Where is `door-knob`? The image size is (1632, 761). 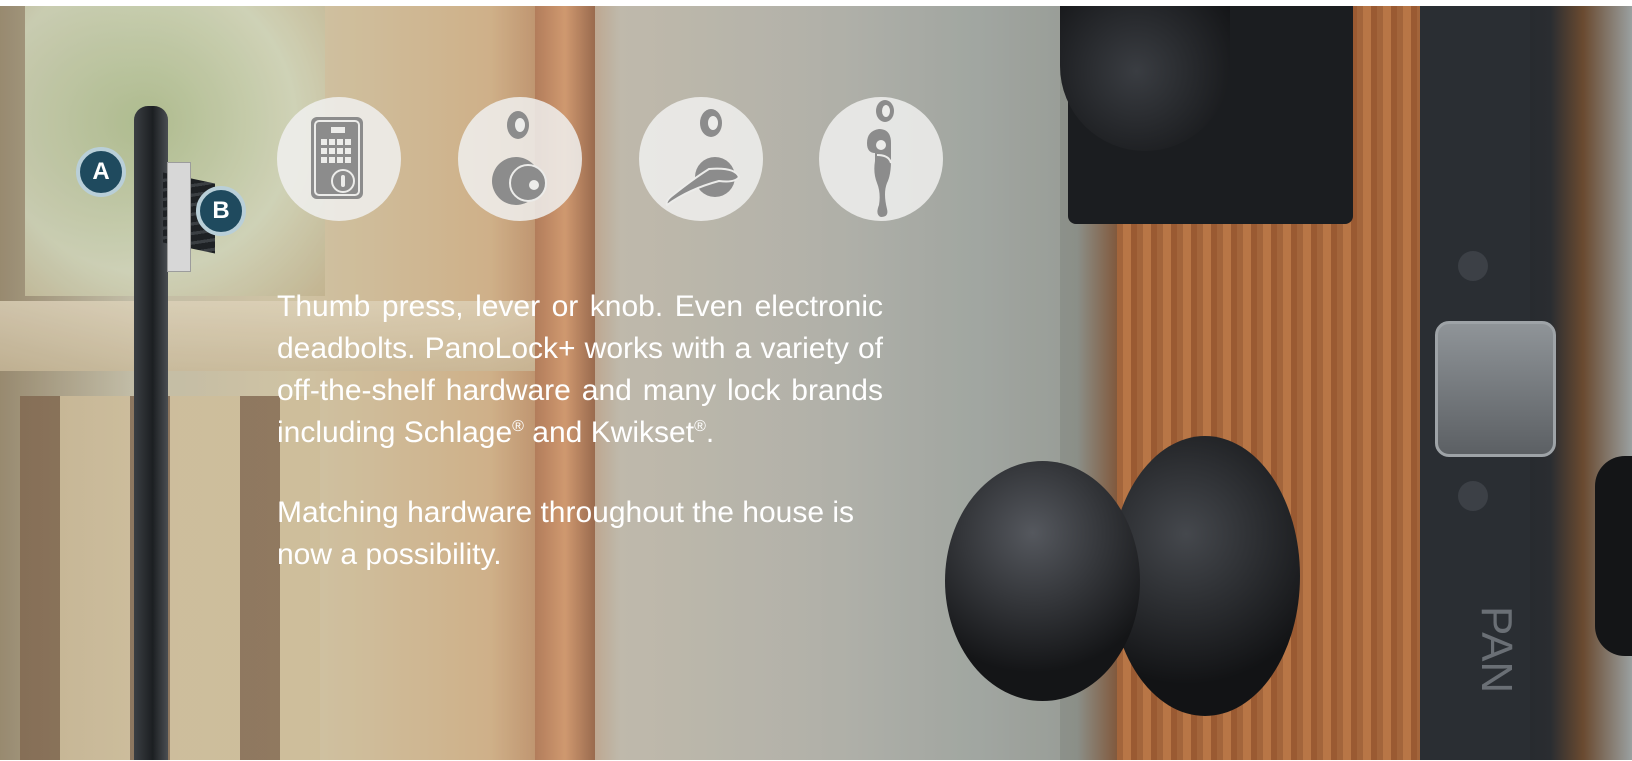 door-knob is located at coordinates (1042, 581).